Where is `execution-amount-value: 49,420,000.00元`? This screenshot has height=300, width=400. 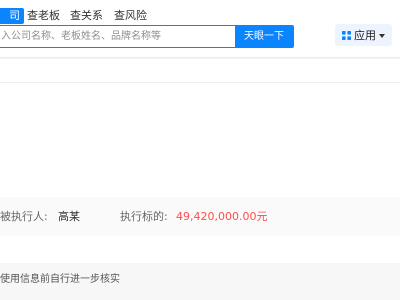 execution-amount-value: 49,420,000.00元 is located at coordinates (222, 216).